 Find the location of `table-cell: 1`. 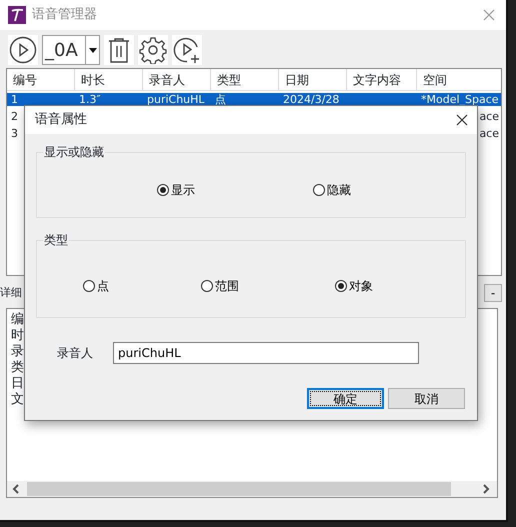

table-cell: 1 is located at coordinates (14, 99).